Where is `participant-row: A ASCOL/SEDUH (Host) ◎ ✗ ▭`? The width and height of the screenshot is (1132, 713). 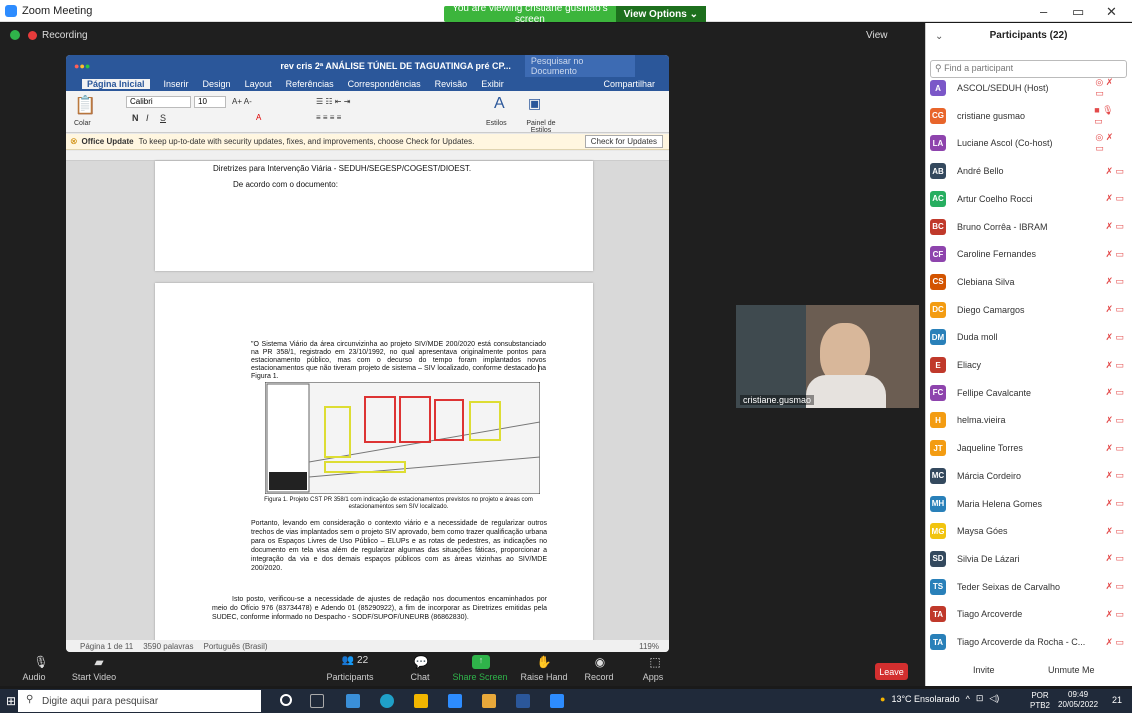
participant-row: A ASCOL/SEDUH (Host) ◎ ✗ ▭ is located at coordinates (1030, 88).